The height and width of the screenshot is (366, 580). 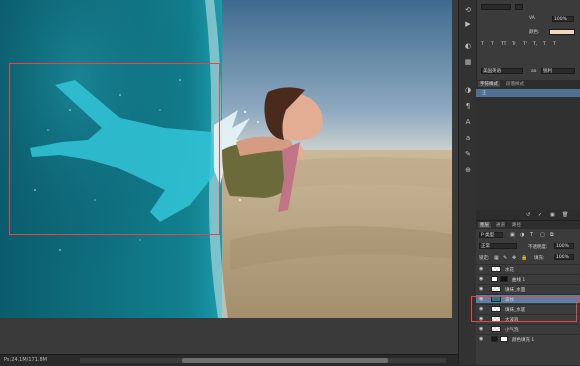 What do you see at coordinates (558, 71) in the screenshot?
I see `antialias-select: 锐利` at bounding box center [558, 71].